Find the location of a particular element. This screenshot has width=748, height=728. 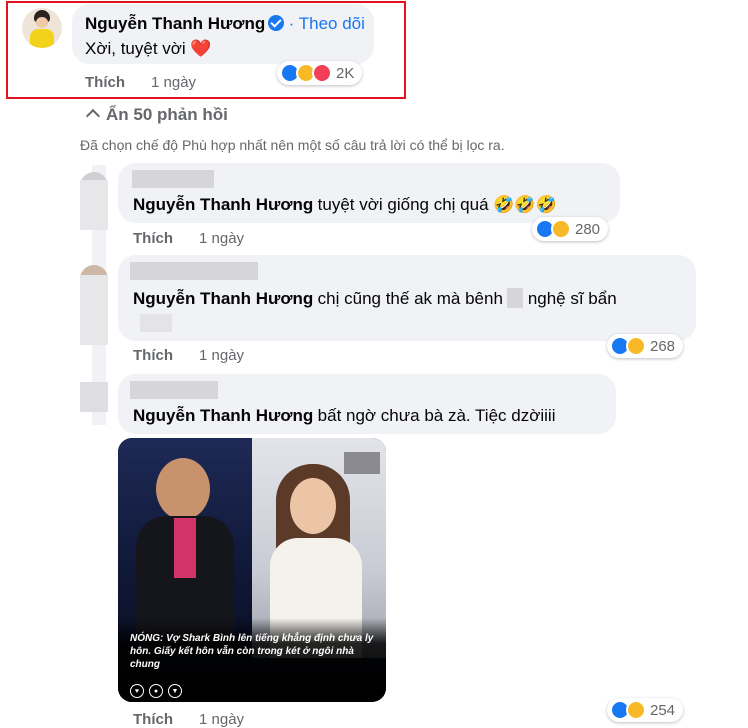

comment-icon: ● is located at coordinates (156, 691).